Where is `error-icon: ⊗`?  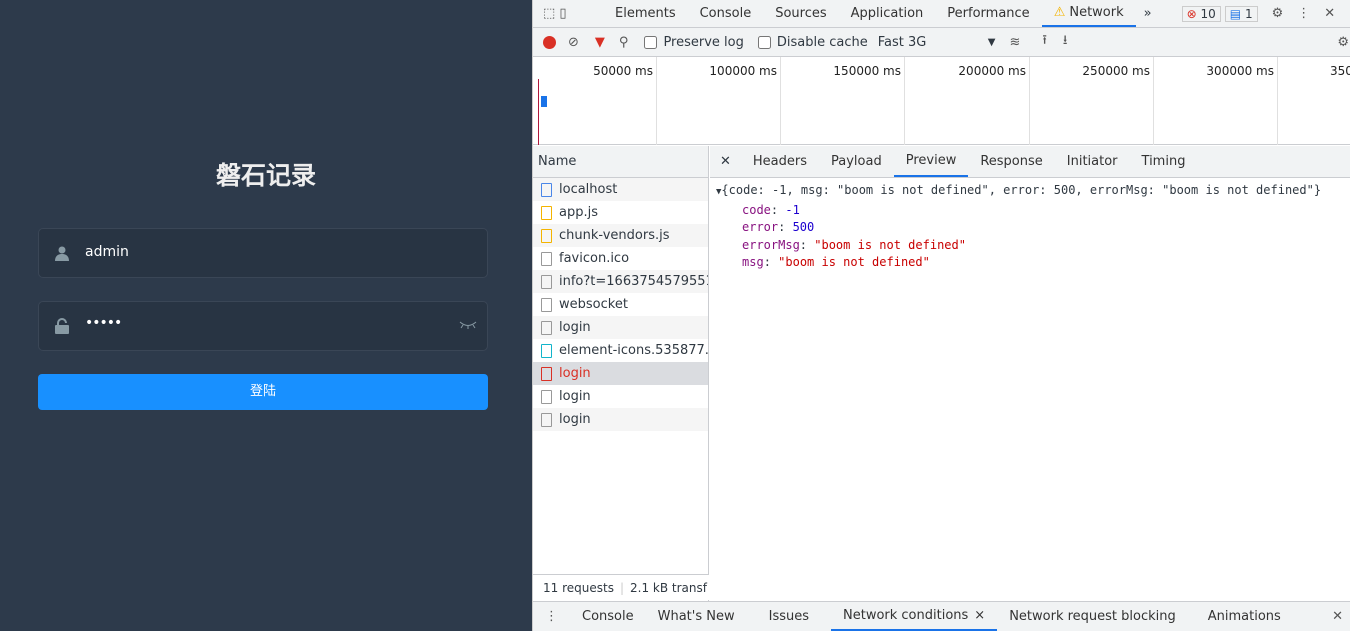 error-icon: ⊗ is located at coordinates (1191, 13).